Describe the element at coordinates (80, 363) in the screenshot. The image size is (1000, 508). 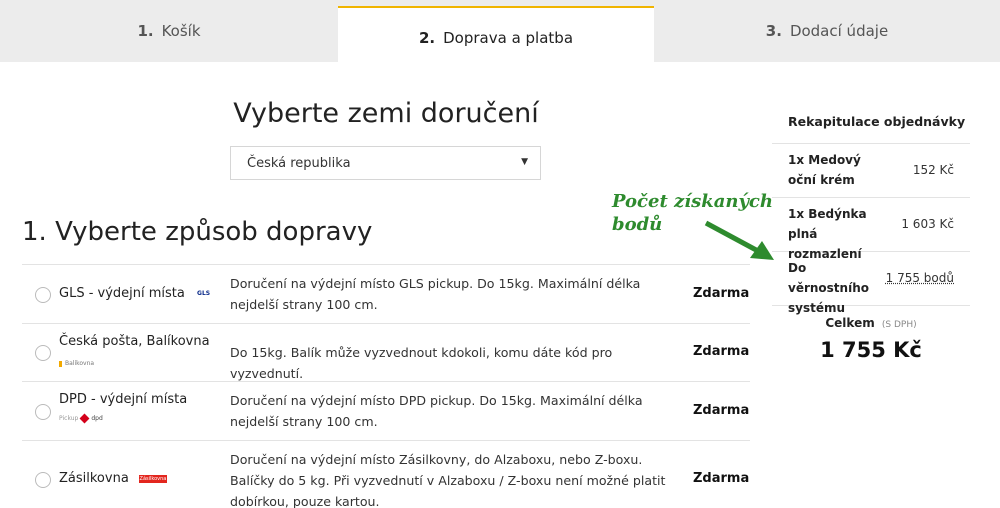
I see `balikovna-logo-text: Balíkovna` at that location.